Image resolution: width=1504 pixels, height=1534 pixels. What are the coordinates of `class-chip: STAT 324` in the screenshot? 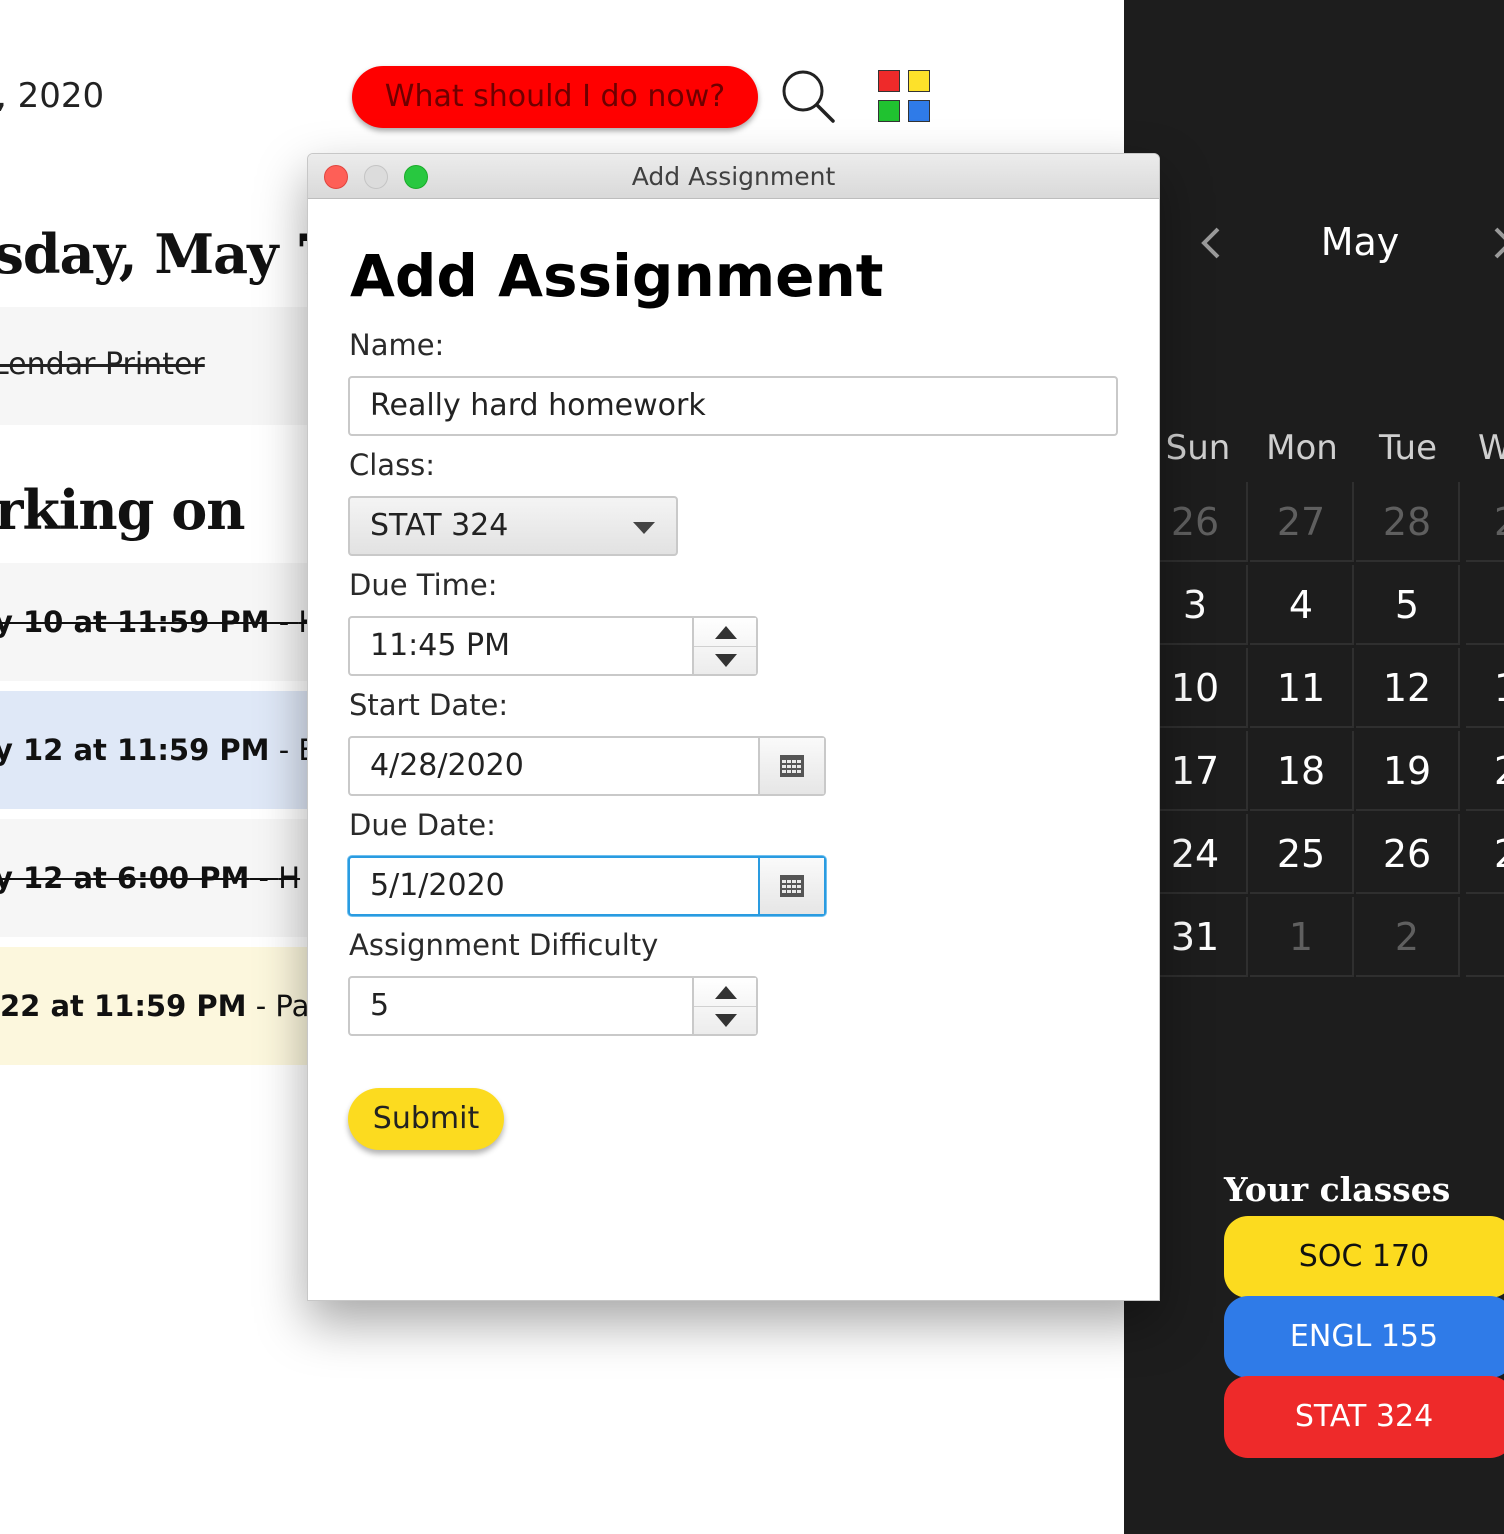 It's located at (1364, 1417).